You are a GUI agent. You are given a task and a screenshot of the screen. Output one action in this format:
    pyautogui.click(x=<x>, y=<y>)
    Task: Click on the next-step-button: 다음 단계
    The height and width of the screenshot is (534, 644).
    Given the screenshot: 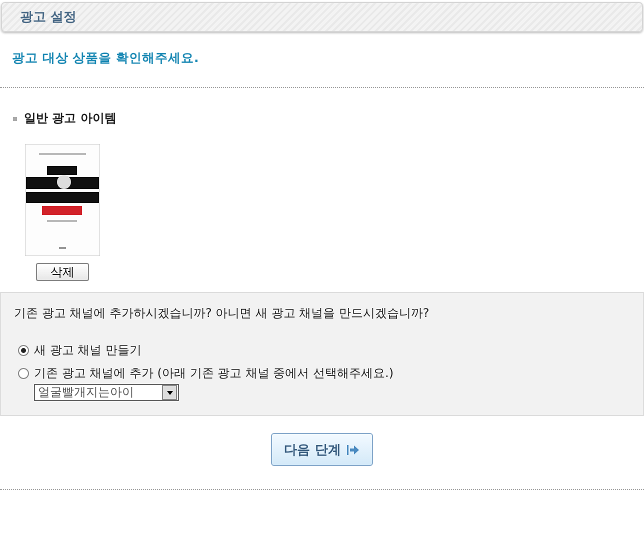 What is the action you would take?
    pyautogui.click(x=321, y=449)
    